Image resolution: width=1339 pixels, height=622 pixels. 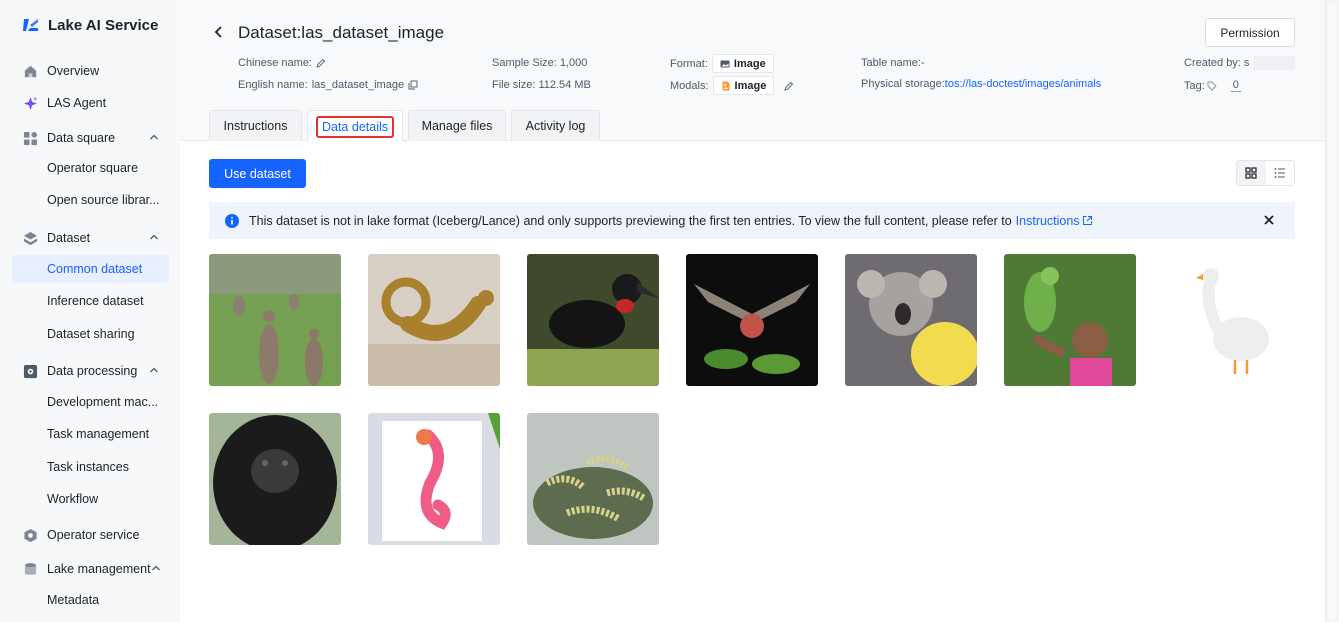 I want to click on sidebar-item-inference-dataset: Inference dataset, so click(x=90, y=301).